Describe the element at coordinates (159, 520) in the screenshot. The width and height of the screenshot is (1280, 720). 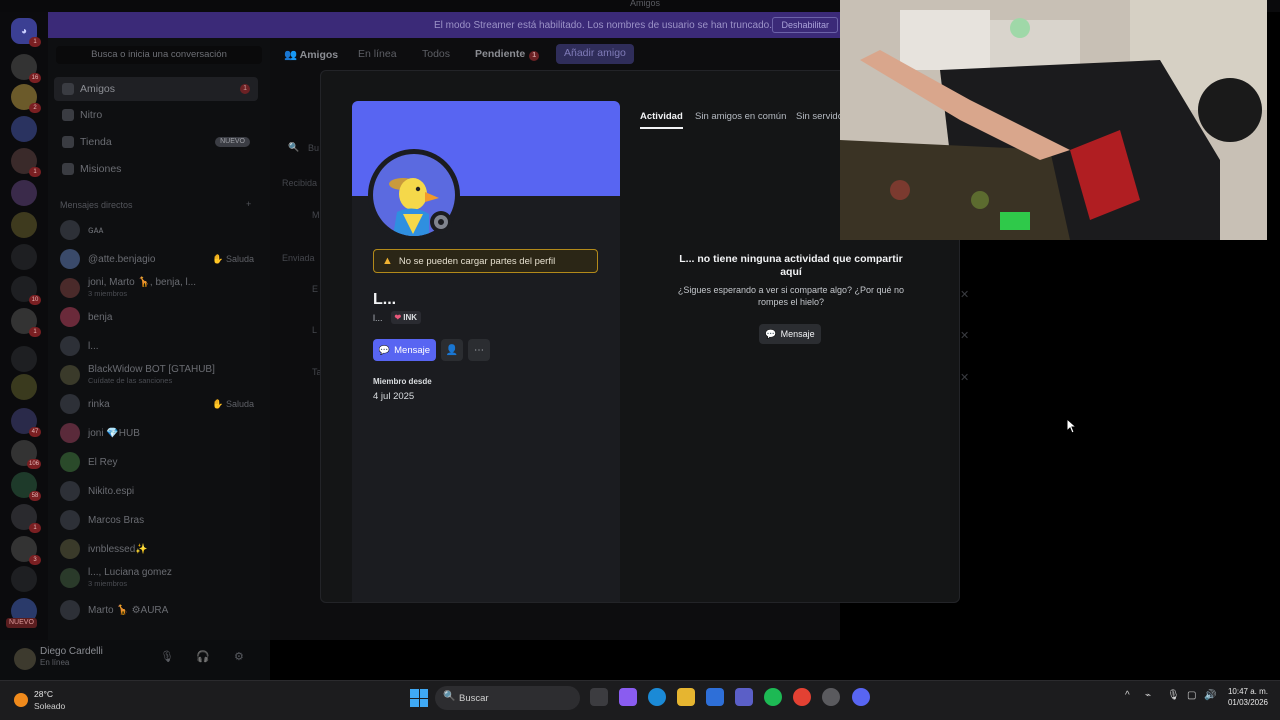
I see `dm-item: Marcos Bras` at that location.